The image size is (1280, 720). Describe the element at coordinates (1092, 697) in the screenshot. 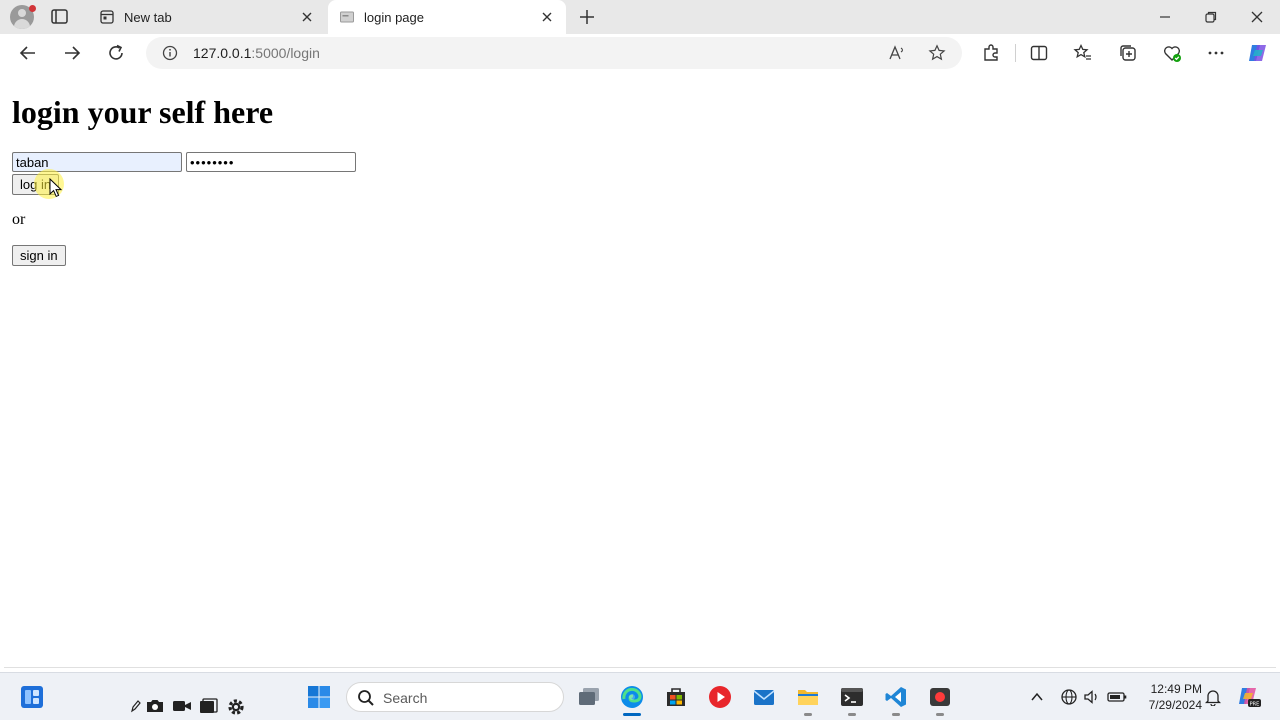

I see `volume-speaker-icon` at that location.